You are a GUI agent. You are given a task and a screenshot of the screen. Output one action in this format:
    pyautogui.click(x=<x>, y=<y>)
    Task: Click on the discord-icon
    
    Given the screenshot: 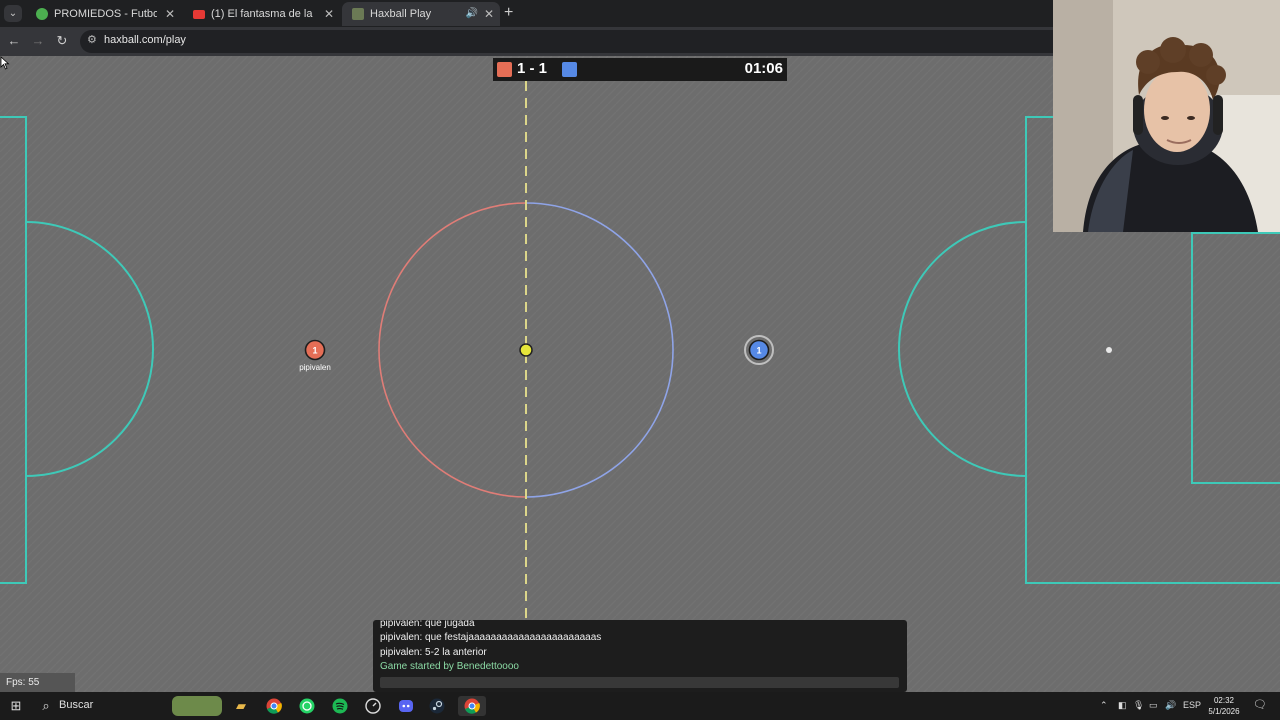 What is the action you would take?
    pyautogui.click(x=406, y=706)
    